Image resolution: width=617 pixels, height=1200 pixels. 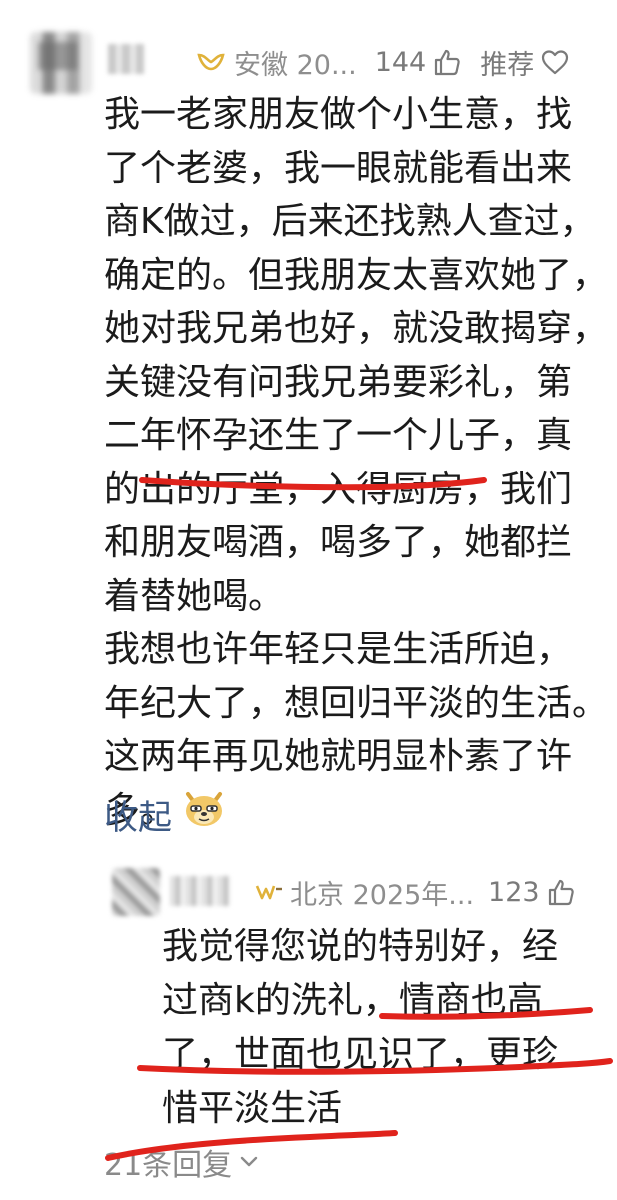 What do you see at coordinates (360, 1054) in the screenshot?
I see `reply-line: 了，世面也见识了，更珍` at bounding box center [360, 1054].